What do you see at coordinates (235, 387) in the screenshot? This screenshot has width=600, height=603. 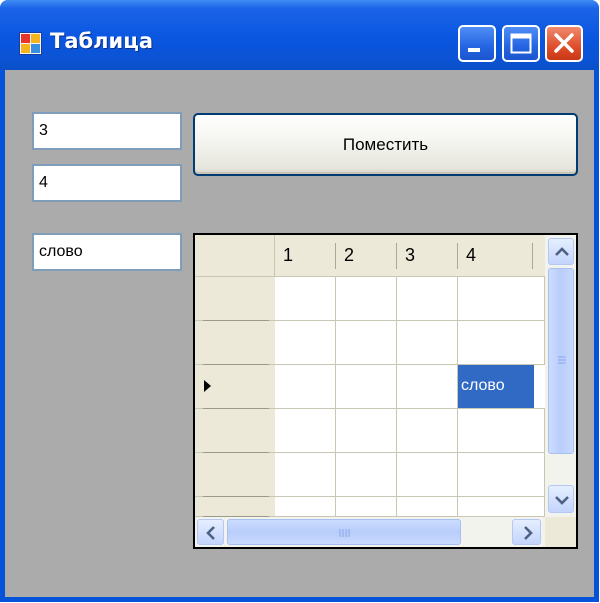 I see `row-header-current` at bounding box center [235, 387].